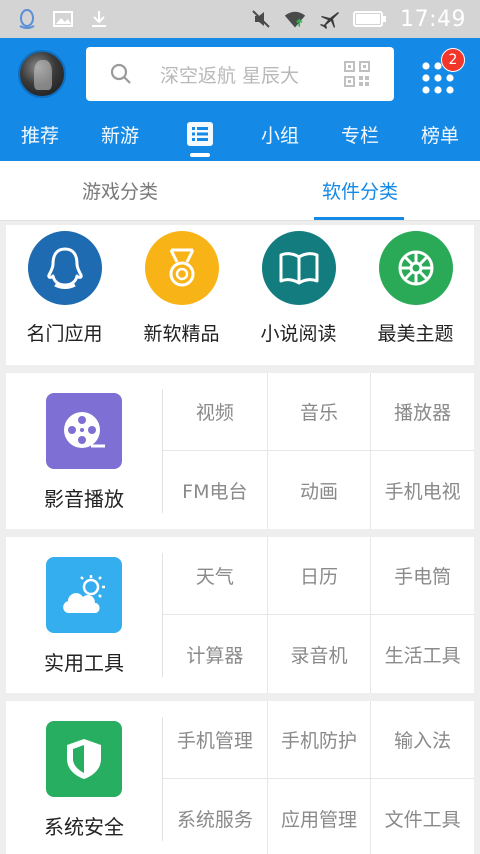  Describe the element at coordinates (329, 19) in the screenshot. I see `airplane-icon` at that location.